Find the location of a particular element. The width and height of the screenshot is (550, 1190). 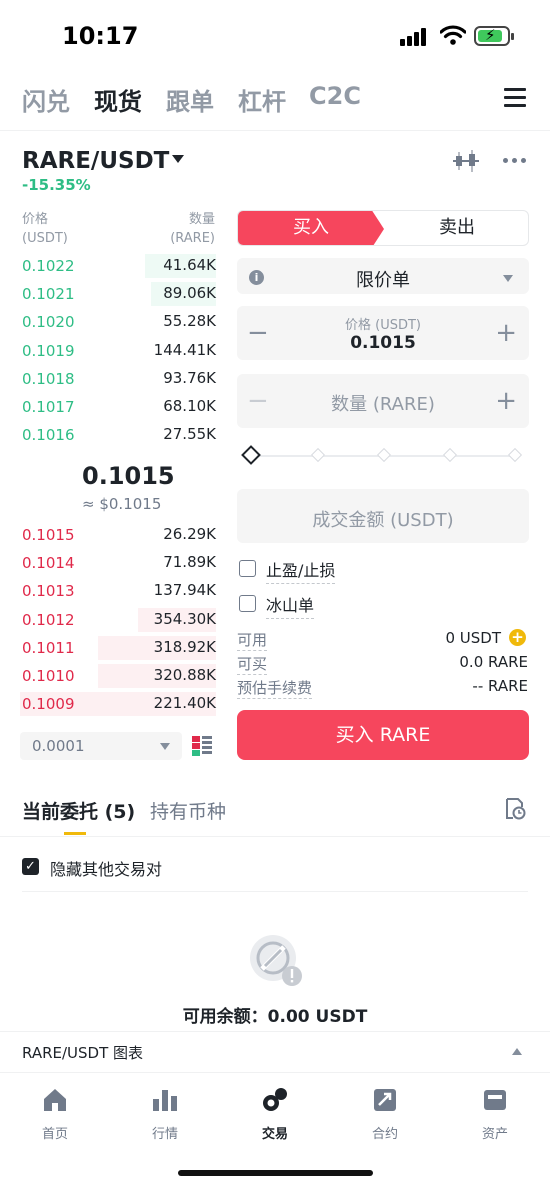

ask-quantity: 26.29K is located at coordinates (189, 534).